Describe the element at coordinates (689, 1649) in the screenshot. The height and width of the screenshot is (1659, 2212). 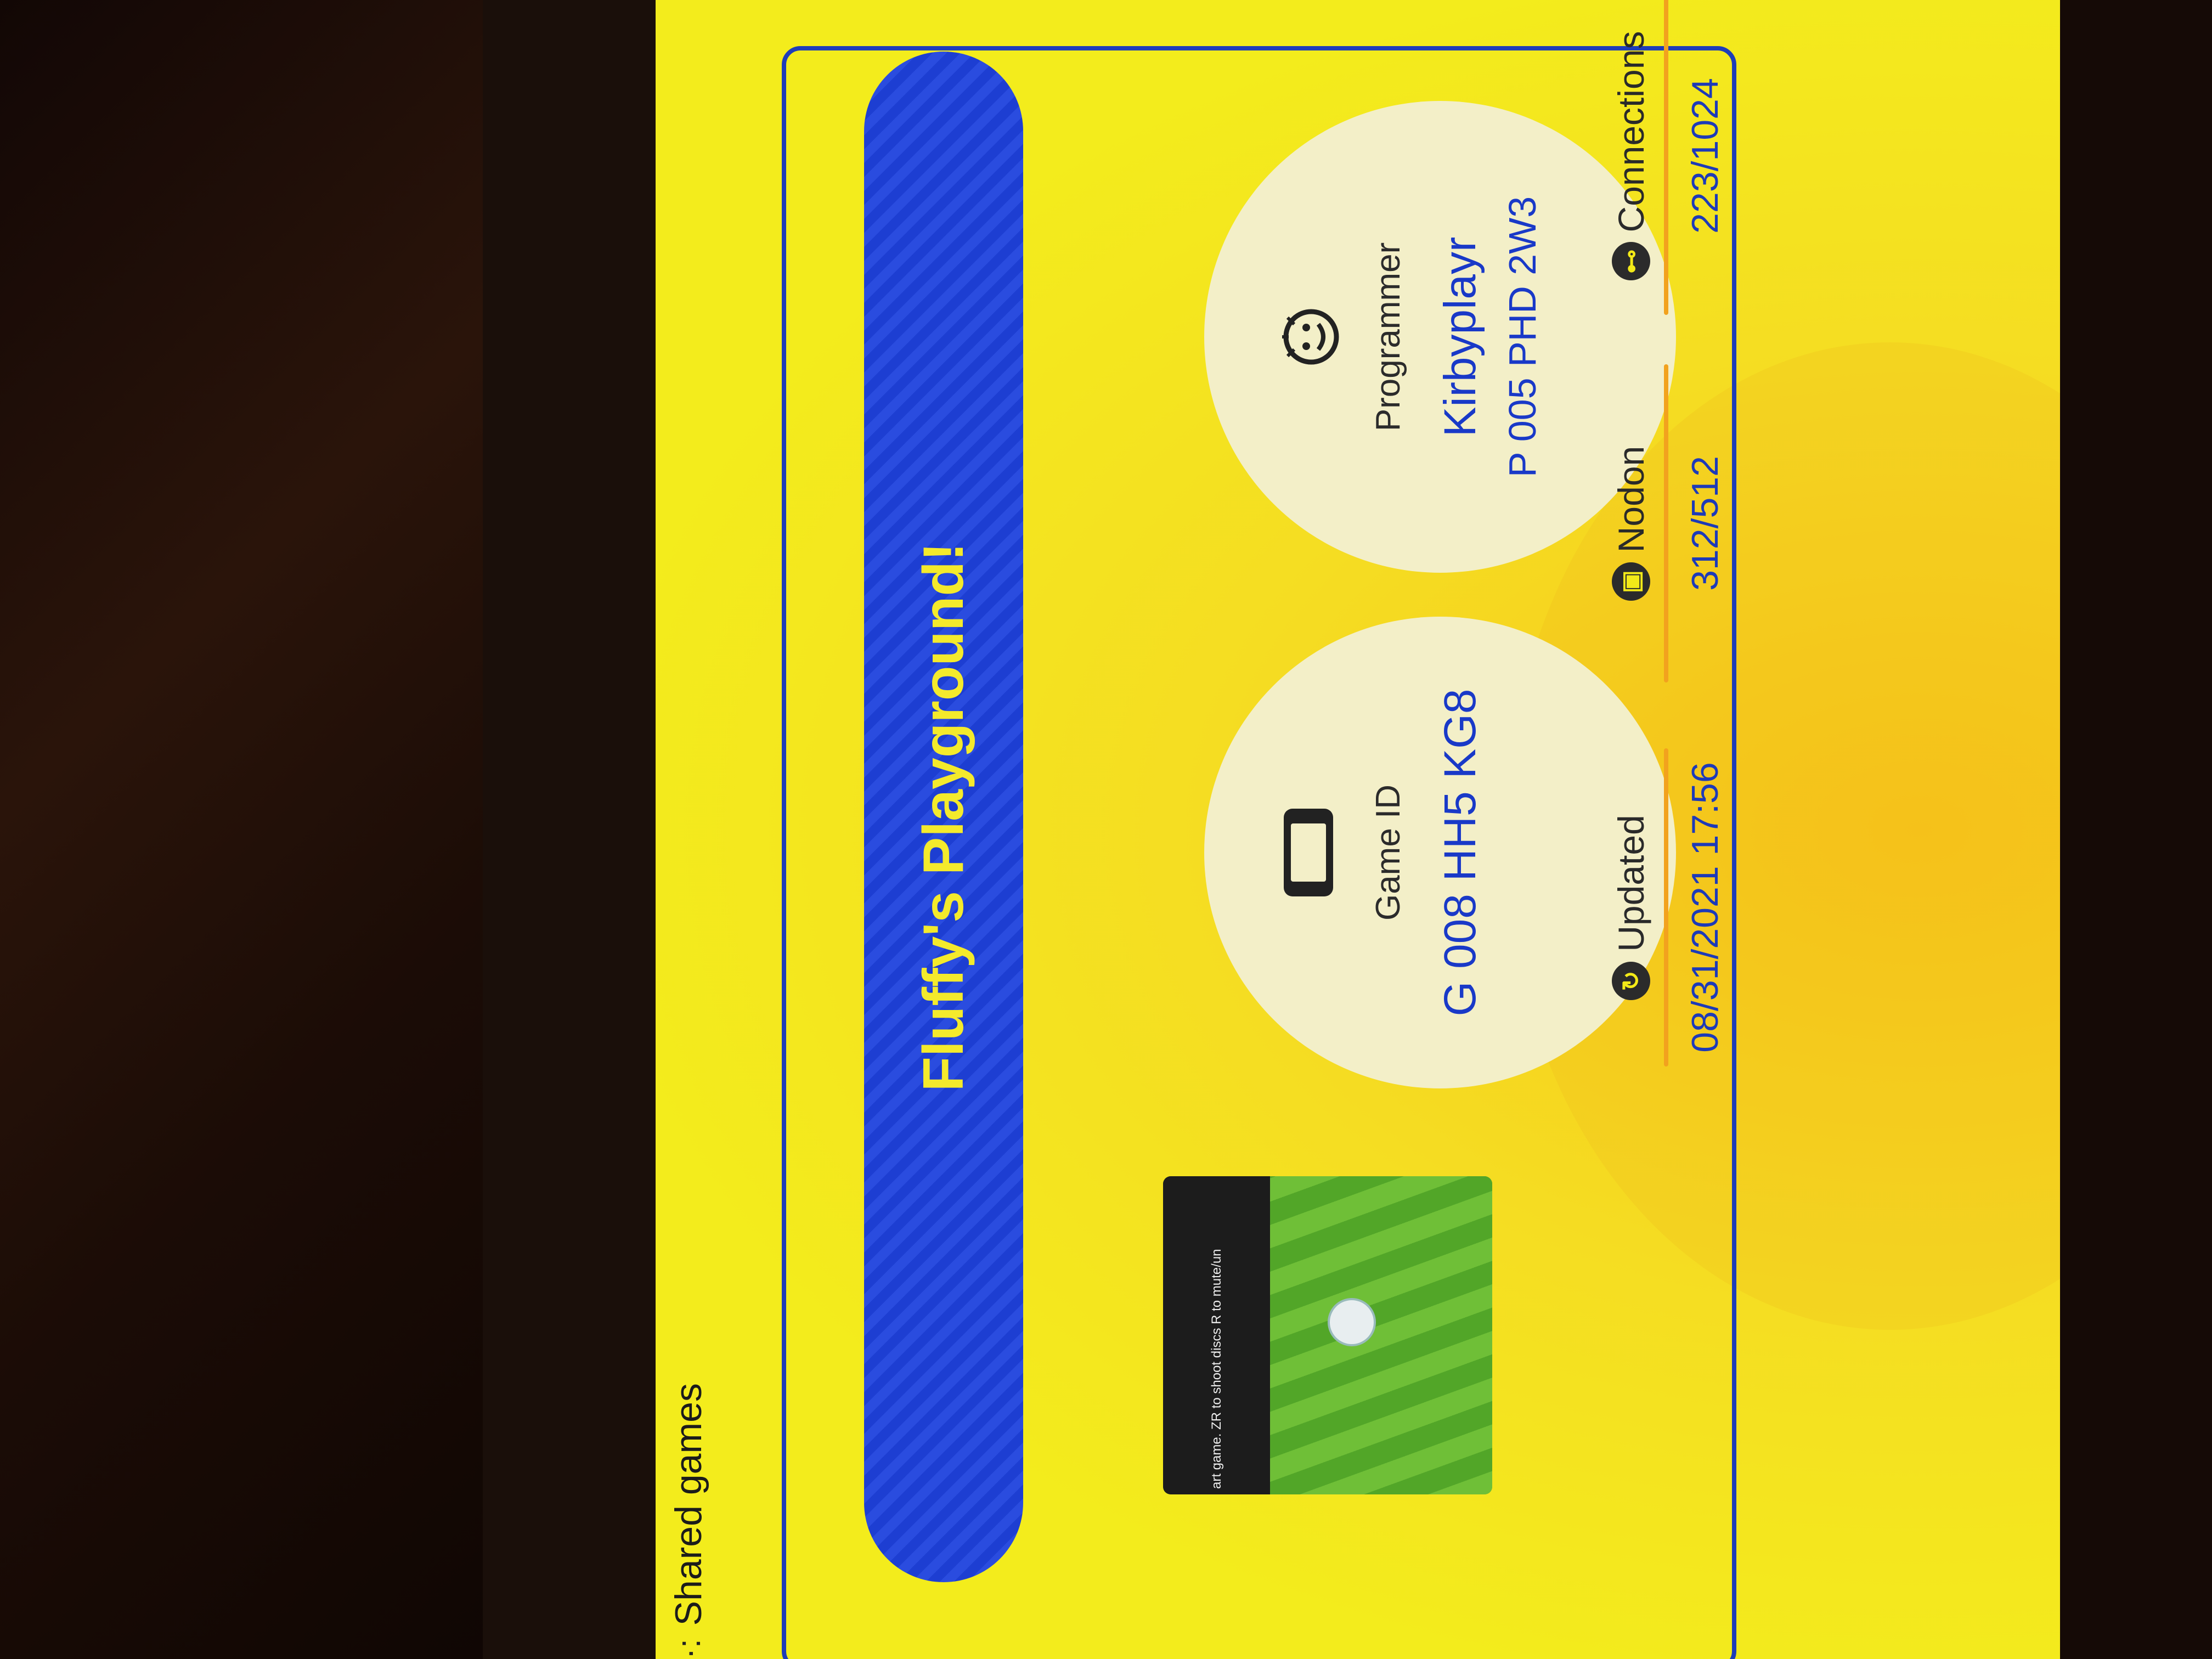
I see `shared-games-icon: ·:` at that location.